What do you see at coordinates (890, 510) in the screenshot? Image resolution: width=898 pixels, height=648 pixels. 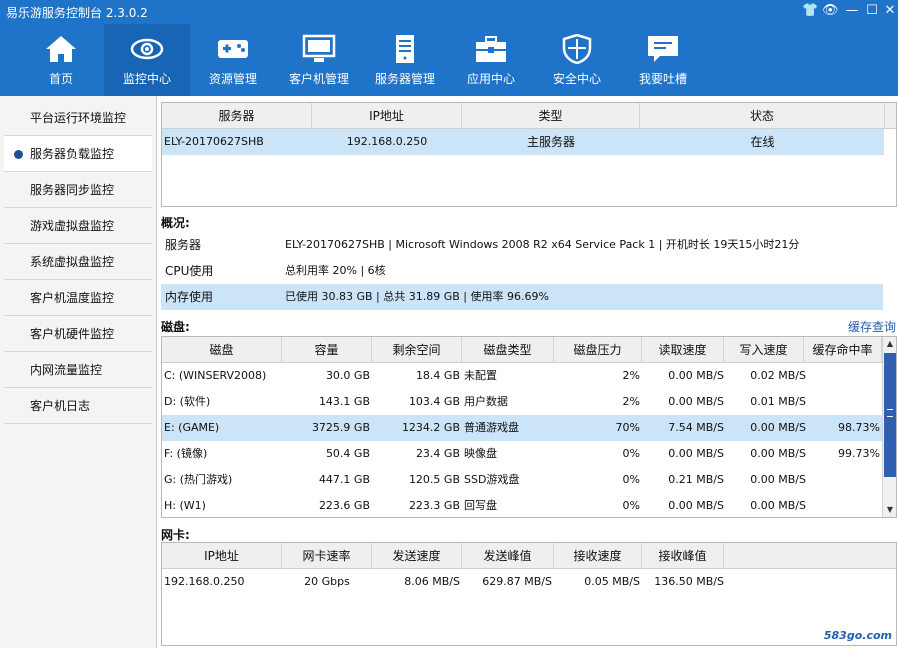 I see `scroll-down-icon: ▼` at bounding box center [890, 510].